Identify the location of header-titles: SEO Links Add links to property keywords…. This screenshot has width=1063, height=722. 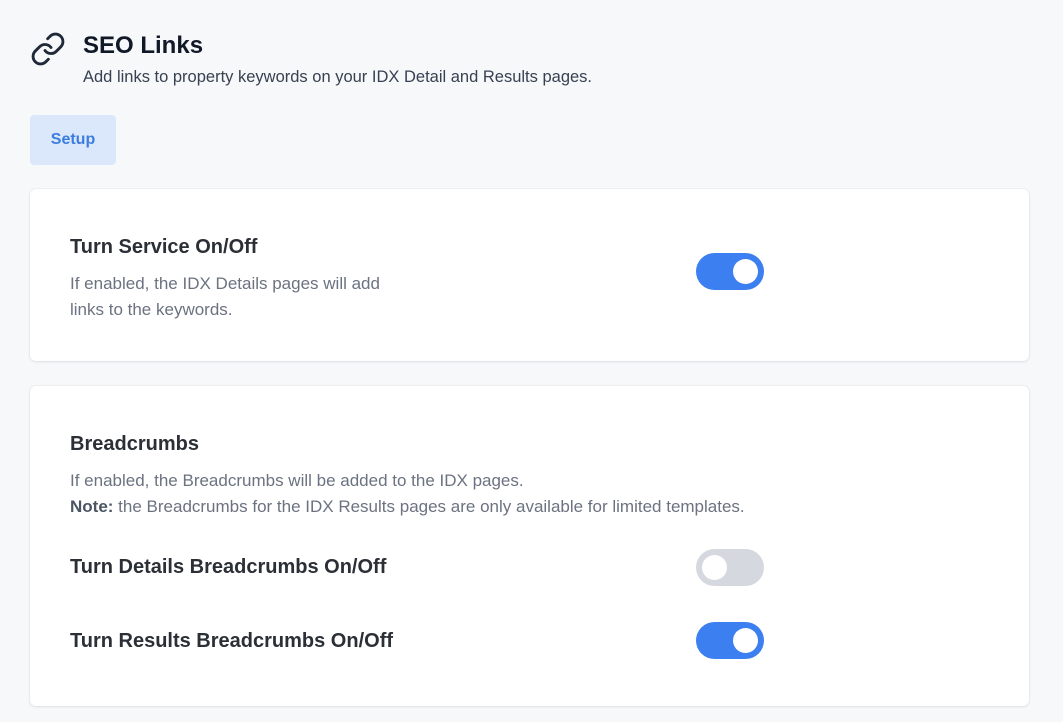
(337, 59).